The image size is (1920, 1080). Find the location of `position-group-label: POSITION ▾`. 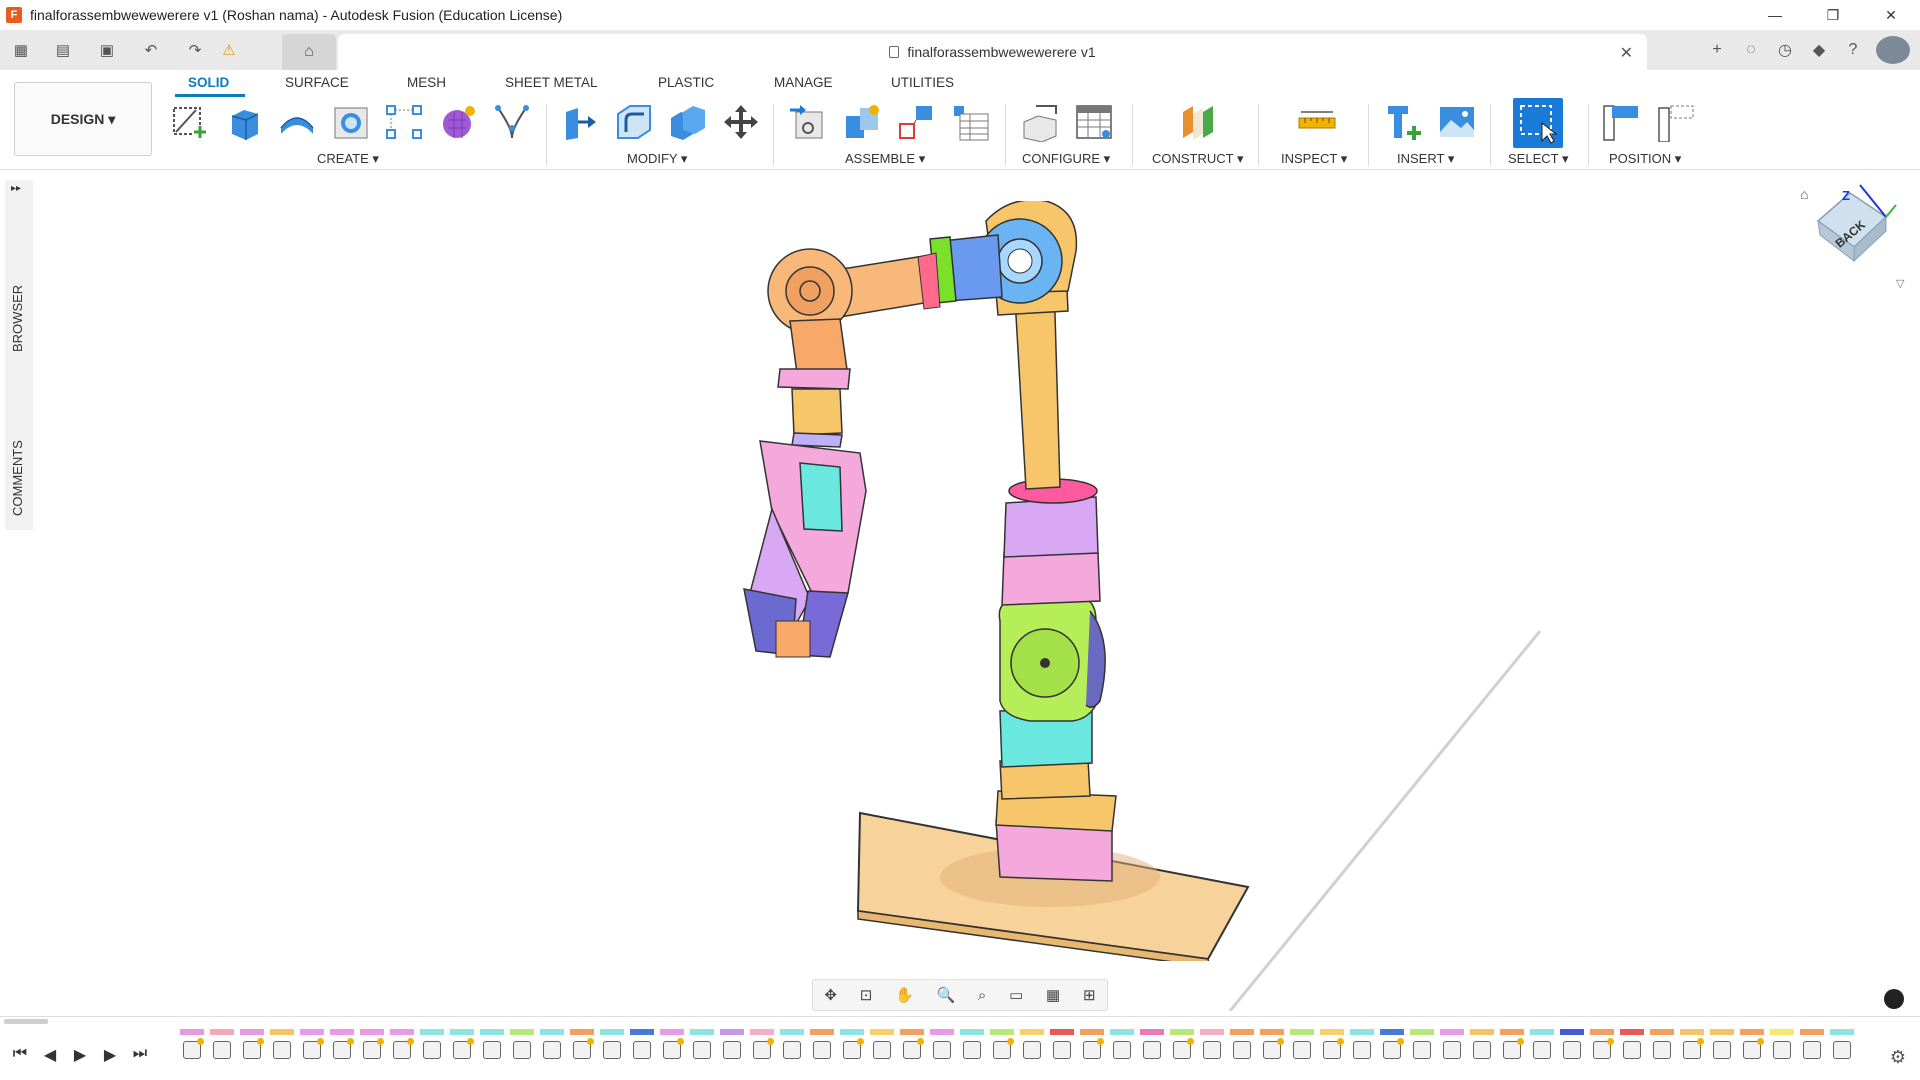

position-group-label: POSITION ▾ is located at coordinates (1645, 159).